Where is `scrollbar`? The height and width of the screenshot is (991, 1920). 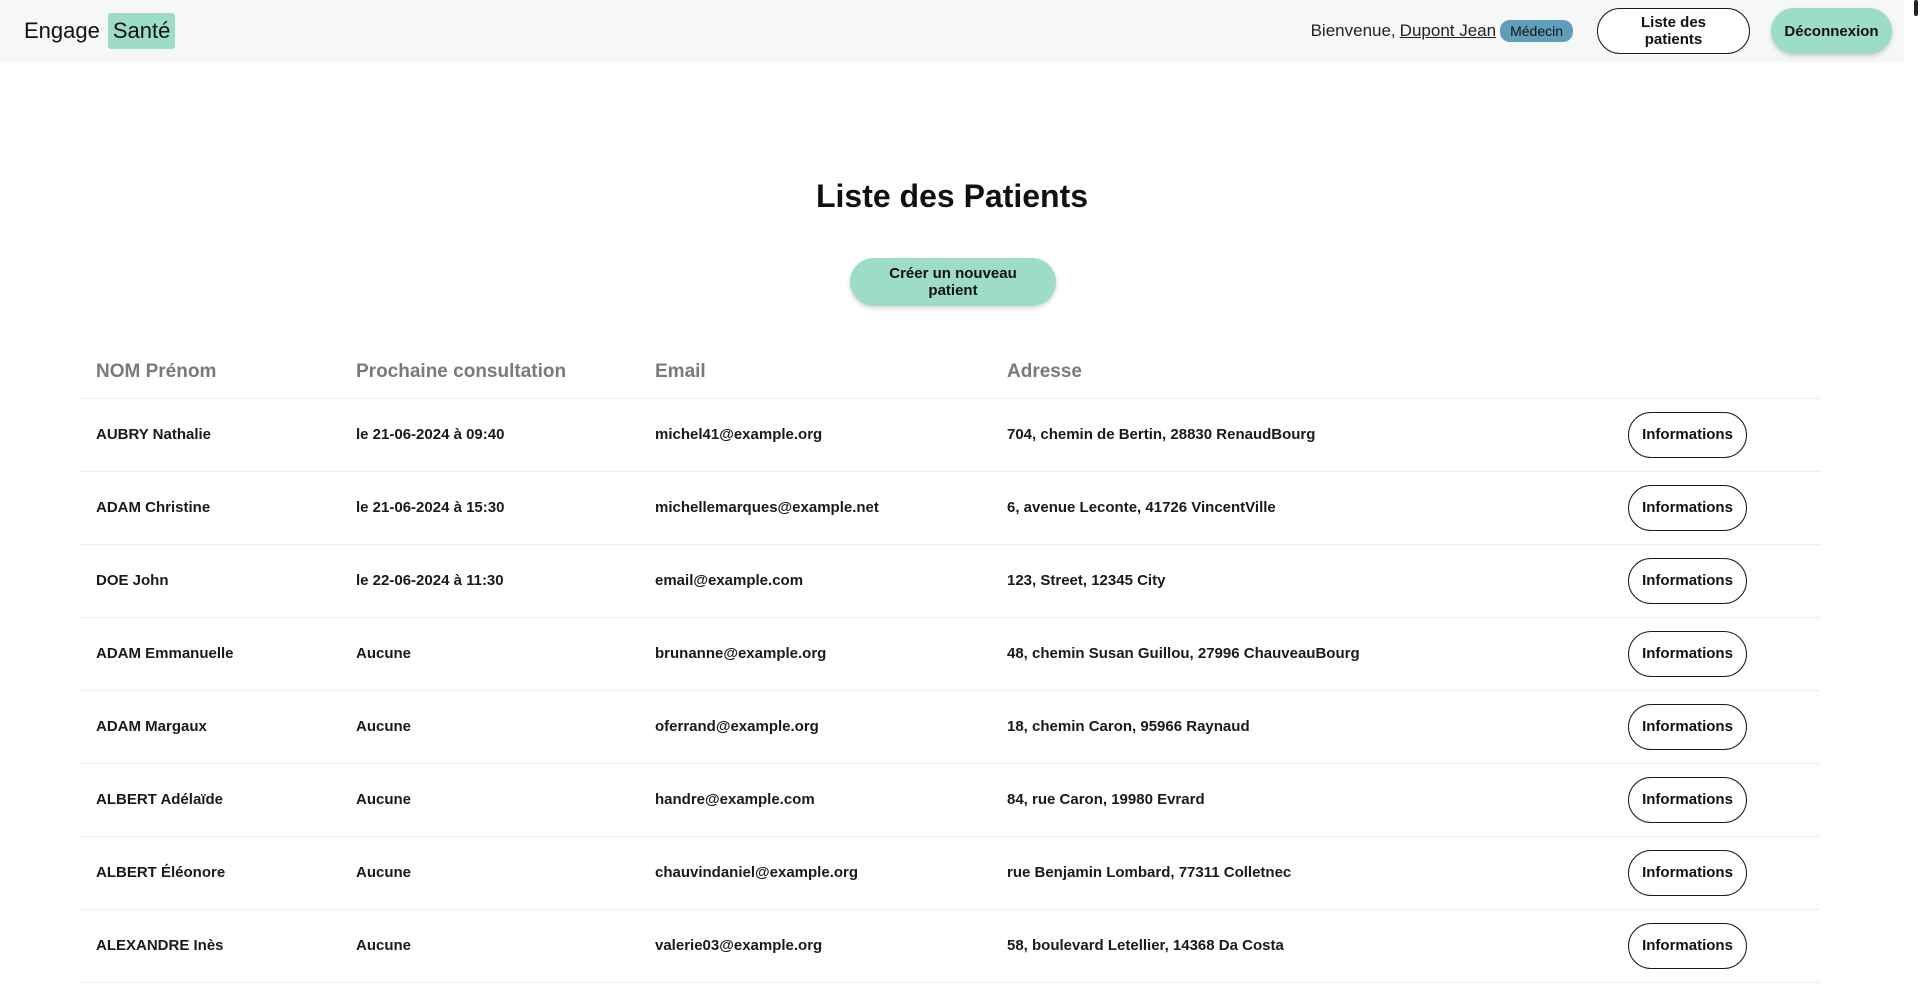 scrollbar is located at coordinates (1912, 495).